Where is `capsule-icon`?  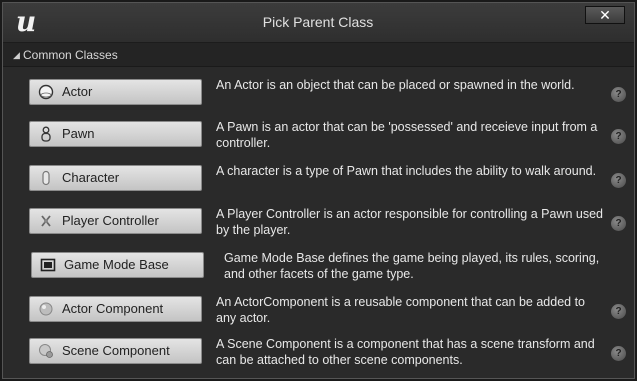
capsule-icon is located at coordinates (46, 178).